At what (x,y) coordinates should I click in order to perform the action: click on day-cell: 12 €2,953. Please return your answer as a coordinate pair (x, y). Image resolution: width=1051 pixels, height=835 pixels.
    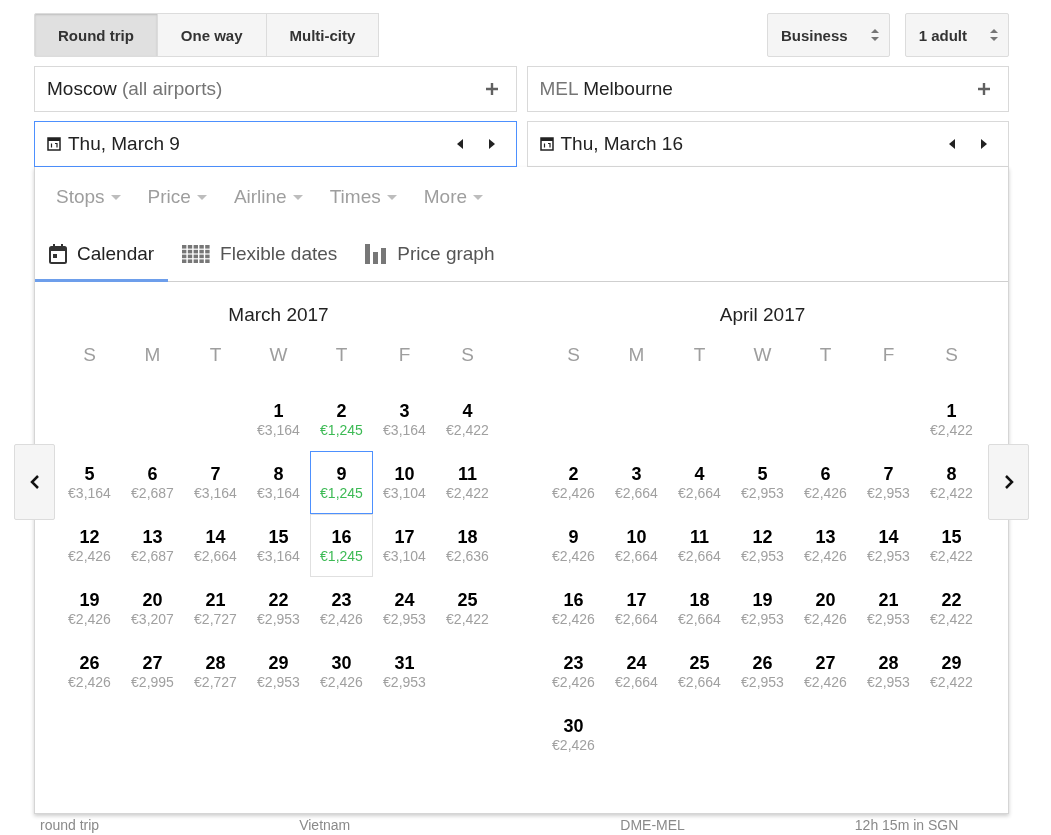
    Looking at the image, I should click on (762, 545).